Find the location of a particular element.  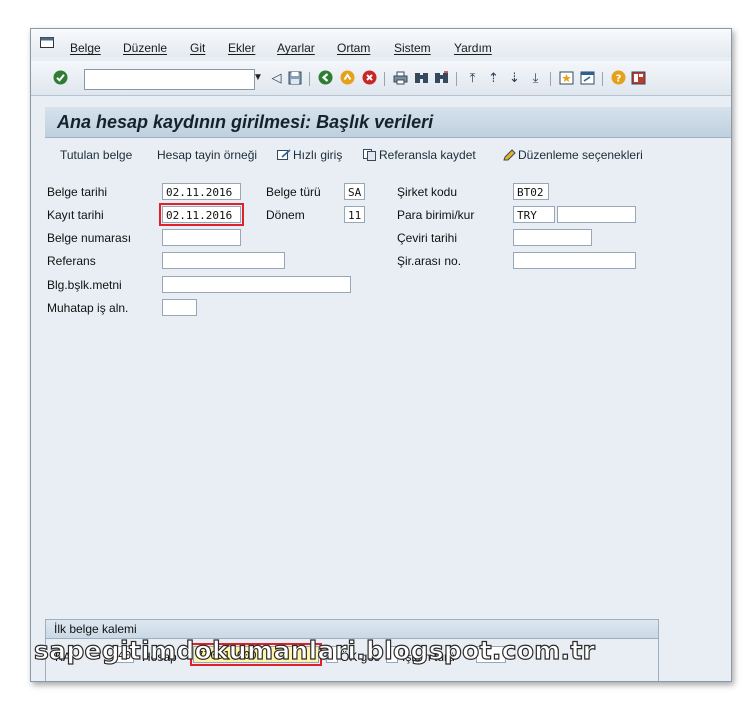

duzenleme-secenekleri-label: Düzenleme seçenekleri is located at coordinates (580, 155).